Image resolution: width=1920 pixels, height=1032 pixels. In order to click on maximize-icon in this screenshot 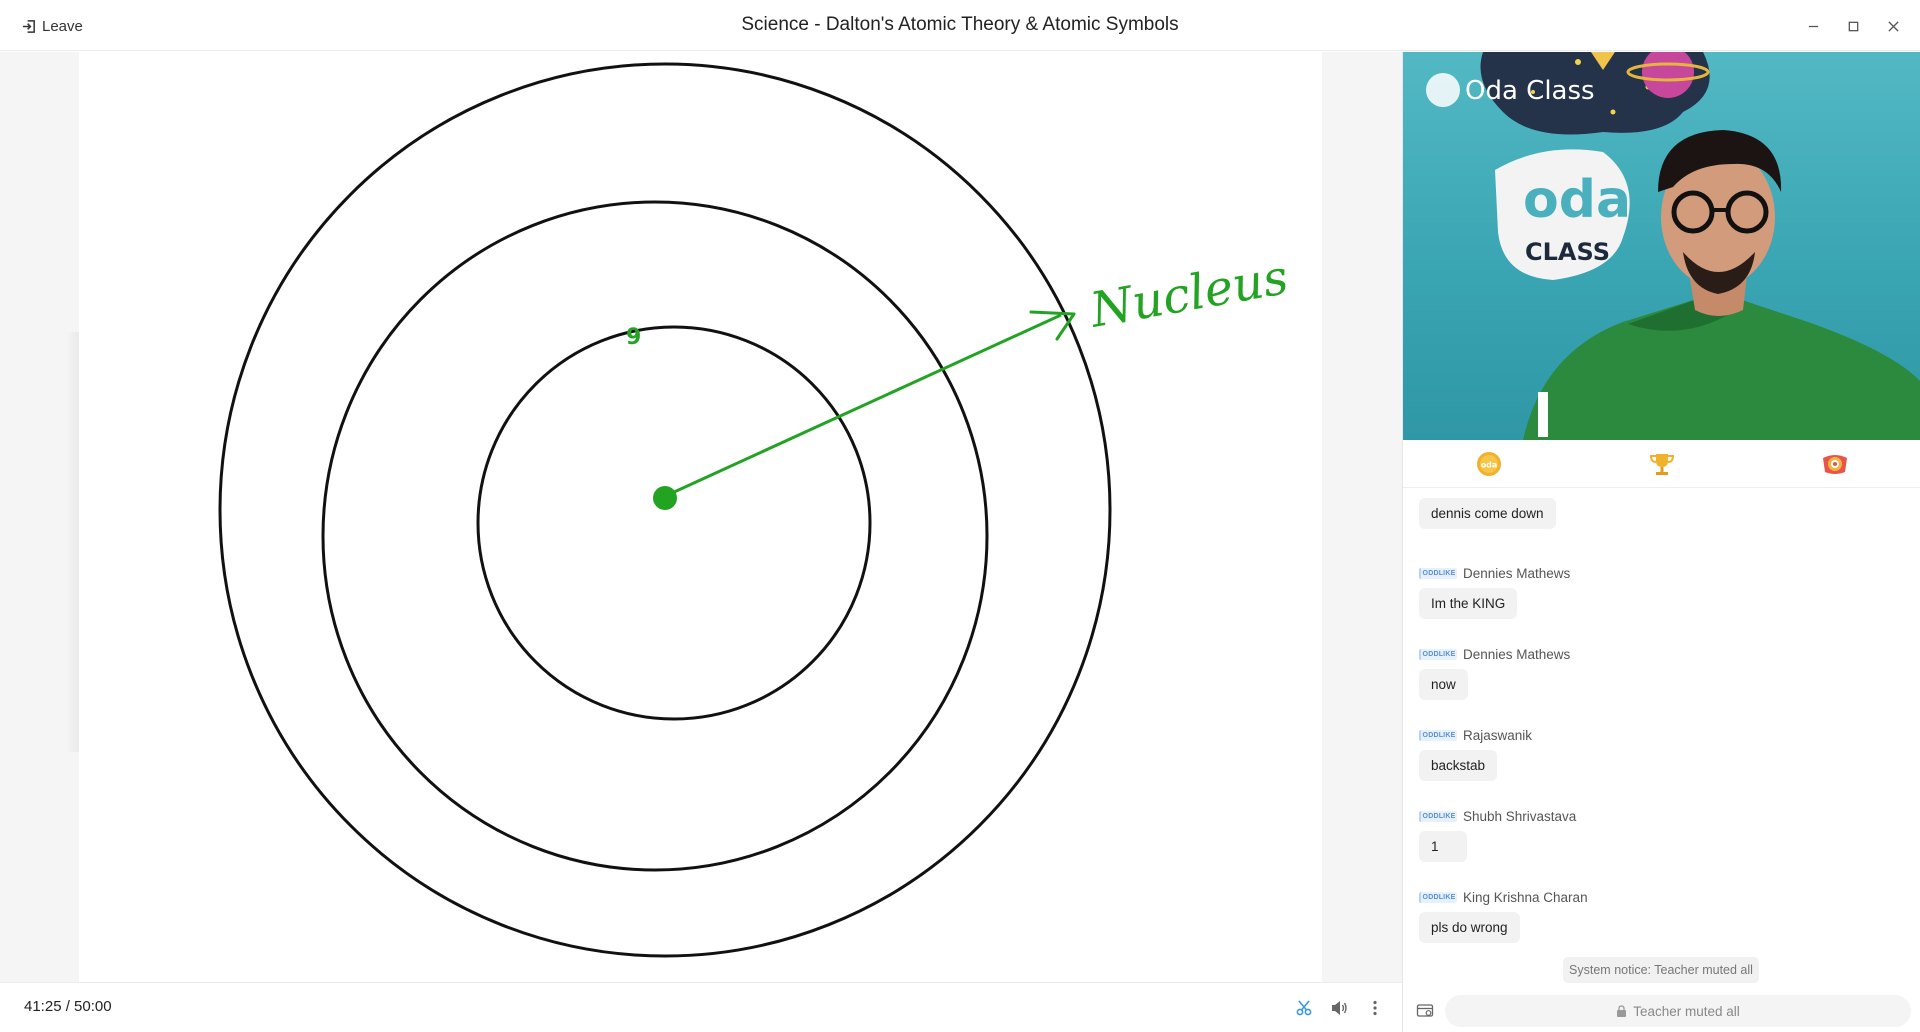, I will do `click(1853, 26)`.